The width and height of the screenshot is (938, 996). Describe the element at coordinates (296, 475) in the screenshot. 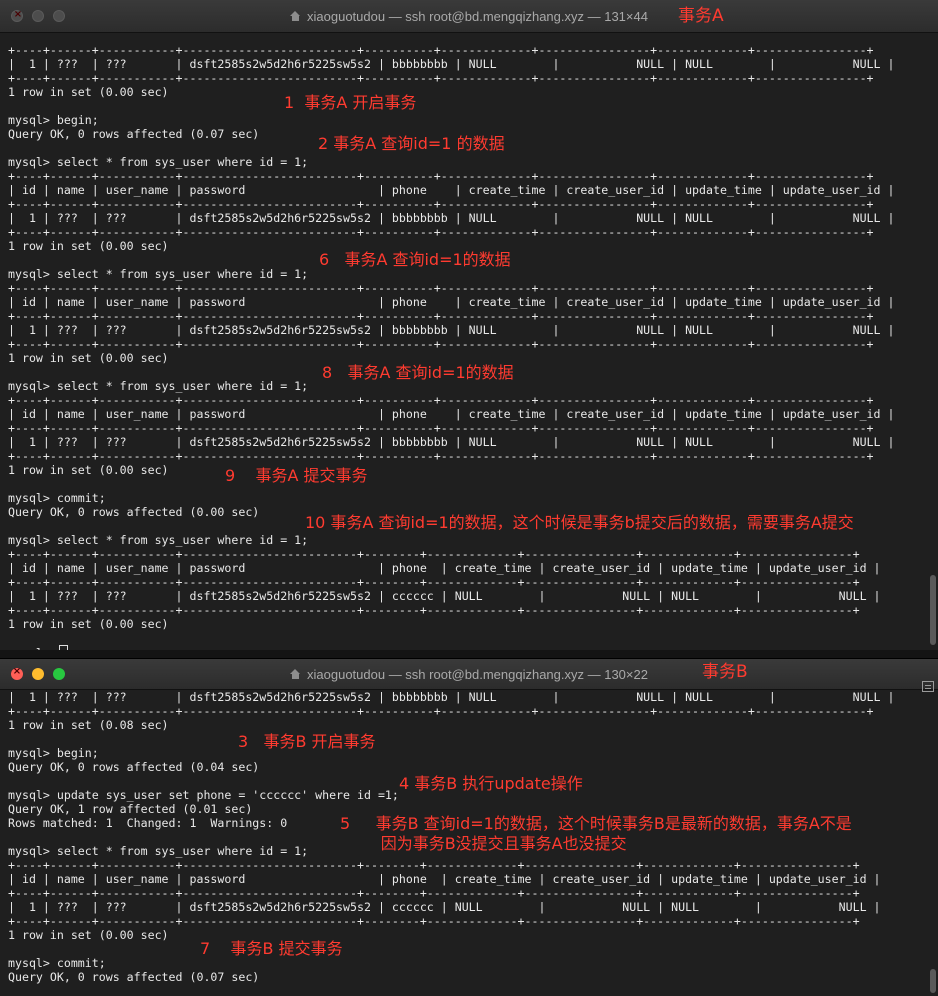

I see `annotation-step-9: 9 事务A 提交事务` at that location.